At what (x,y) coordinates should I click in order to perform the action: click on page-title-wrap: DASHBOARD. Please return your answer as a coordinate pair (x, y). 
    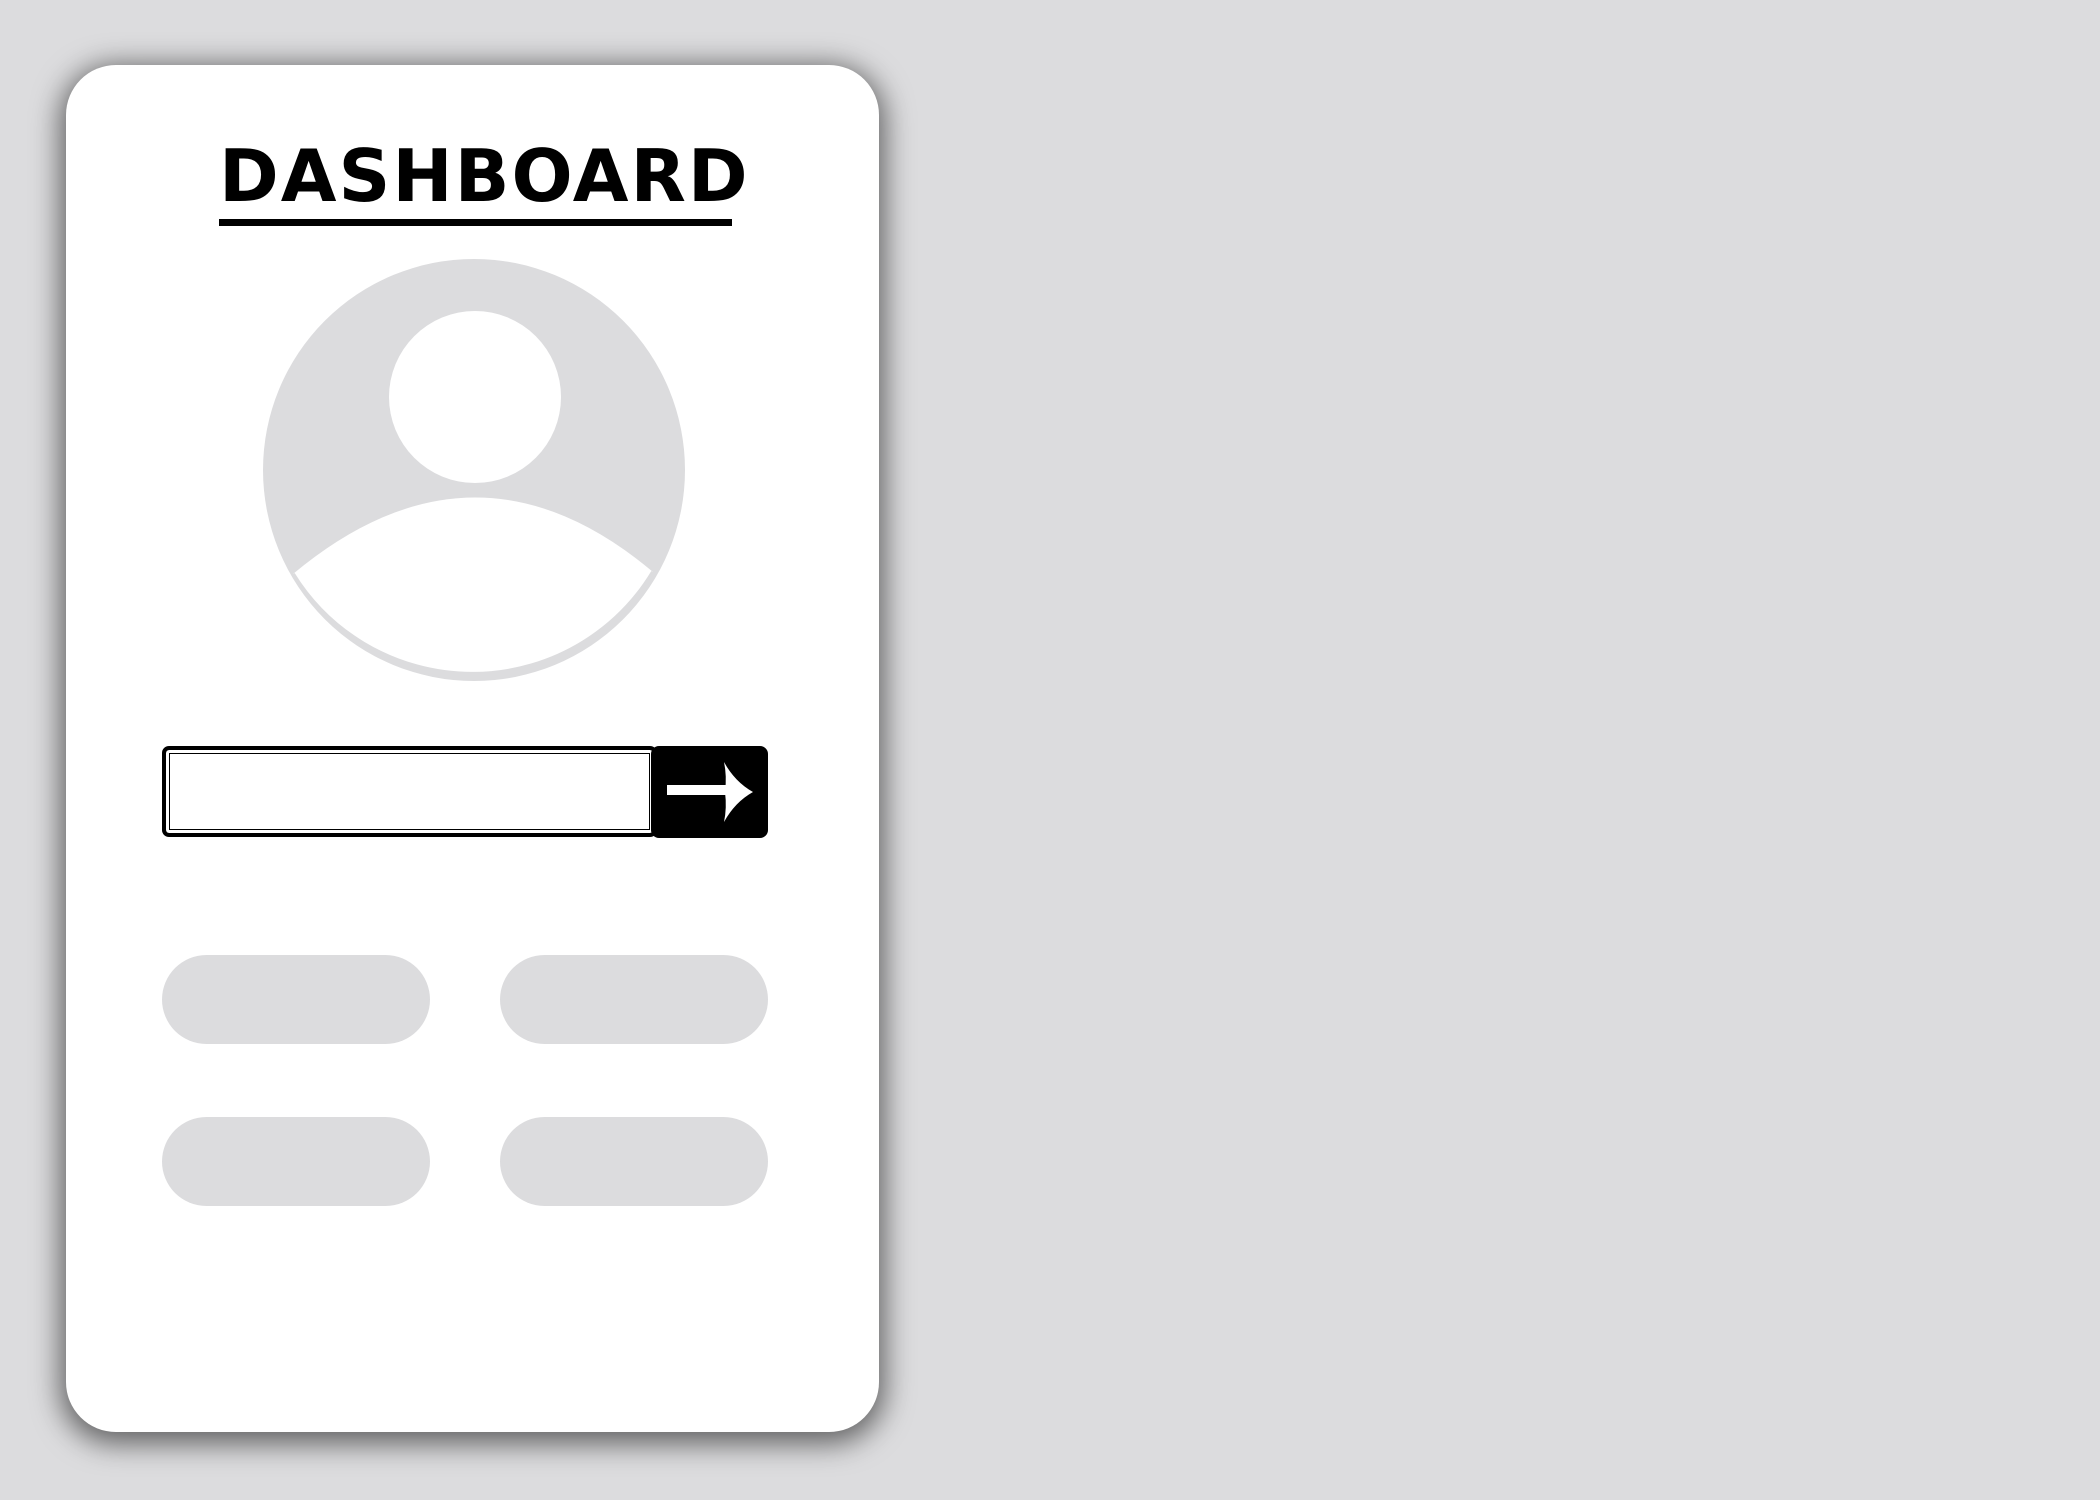
    Looking at the image, I should click on (484, 176).